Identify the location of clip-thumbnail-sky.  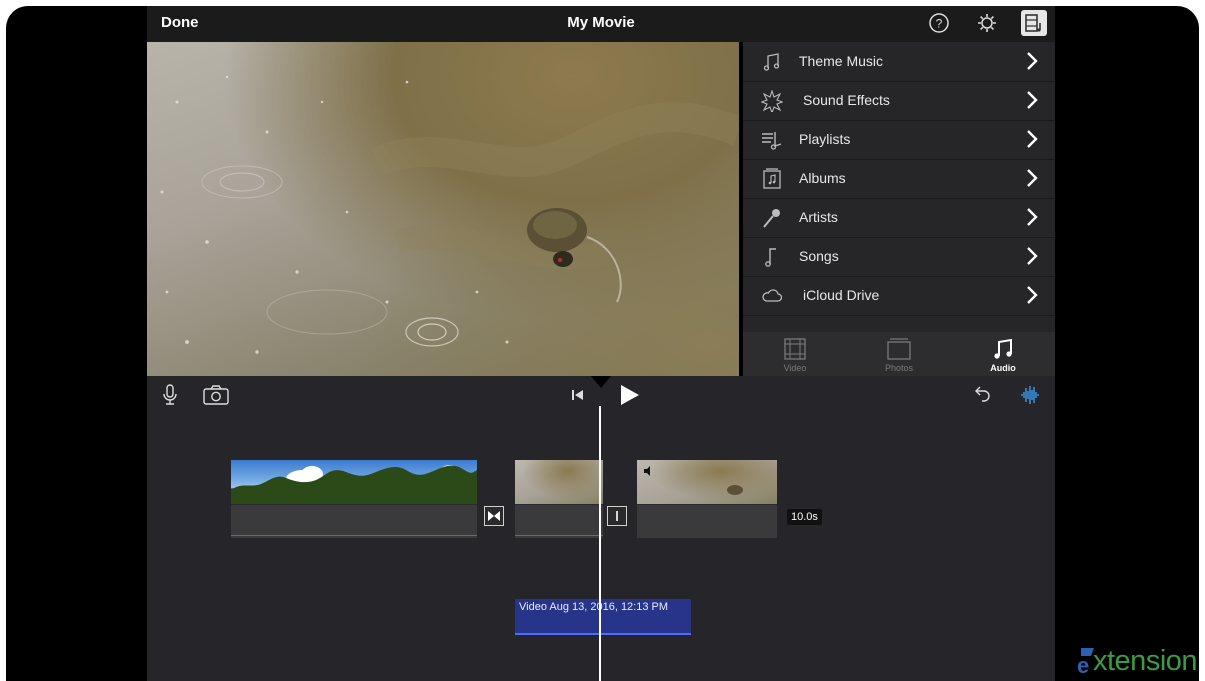
(354, 482).